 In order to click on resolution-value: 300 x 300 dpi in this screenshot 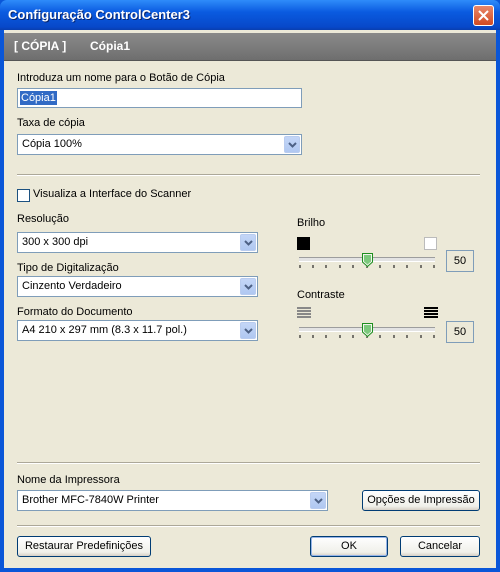, I will do `click(55, 242)`.